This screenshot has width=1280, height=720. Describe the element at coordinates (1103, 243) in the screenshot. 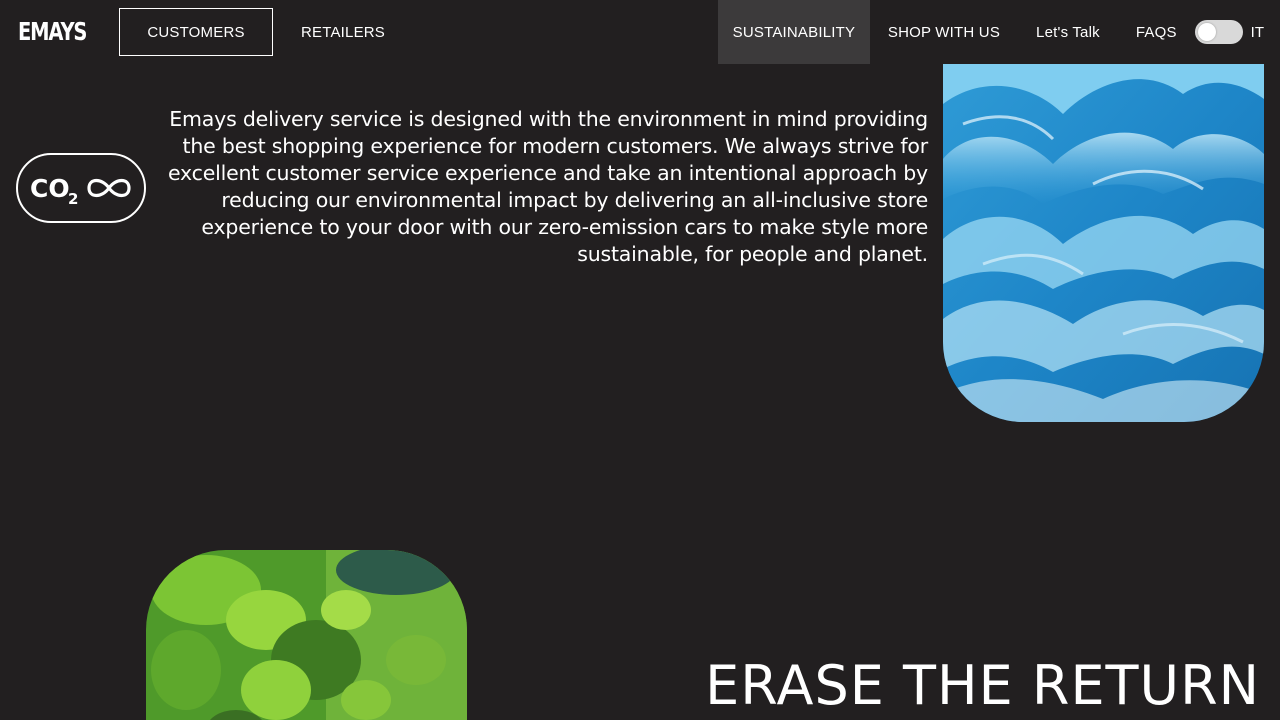

I see `glacier-ice-image` at that location.